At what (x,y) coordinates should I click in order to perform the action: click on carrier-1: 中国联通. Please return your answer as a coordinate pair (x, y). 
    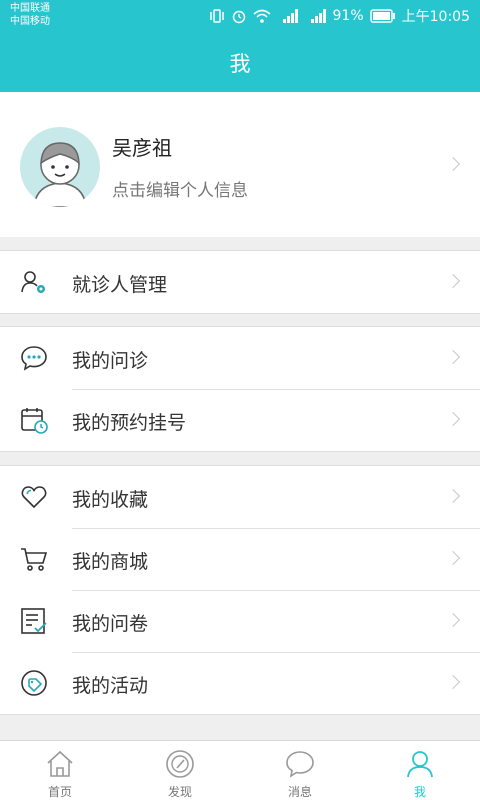
    Looking at the image, I should click on (30, 8).